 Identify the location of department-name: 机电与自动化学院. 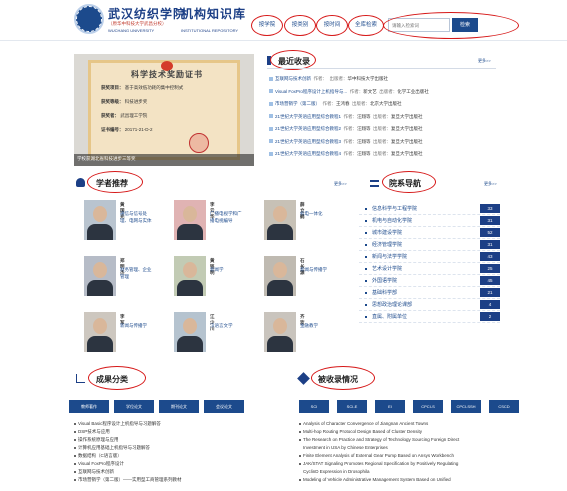
(392, 221).